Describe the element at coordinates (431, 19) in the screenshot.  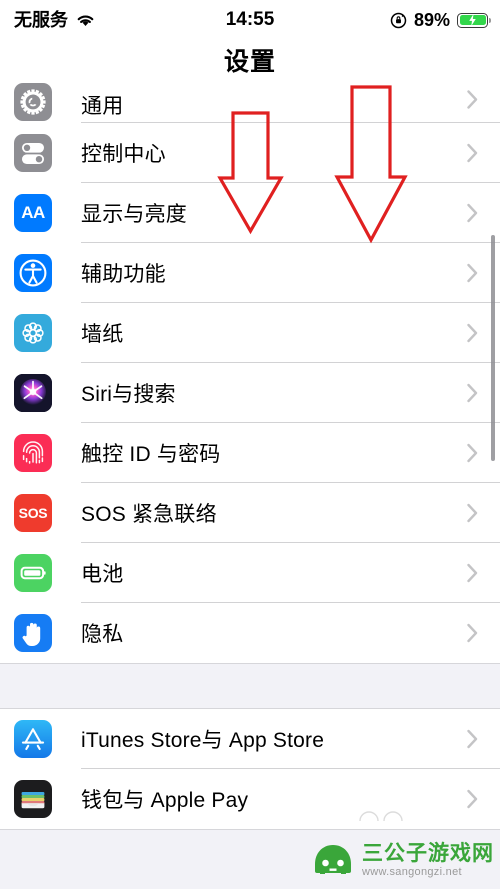
I see `battery-percent-label: 89%` at that location.